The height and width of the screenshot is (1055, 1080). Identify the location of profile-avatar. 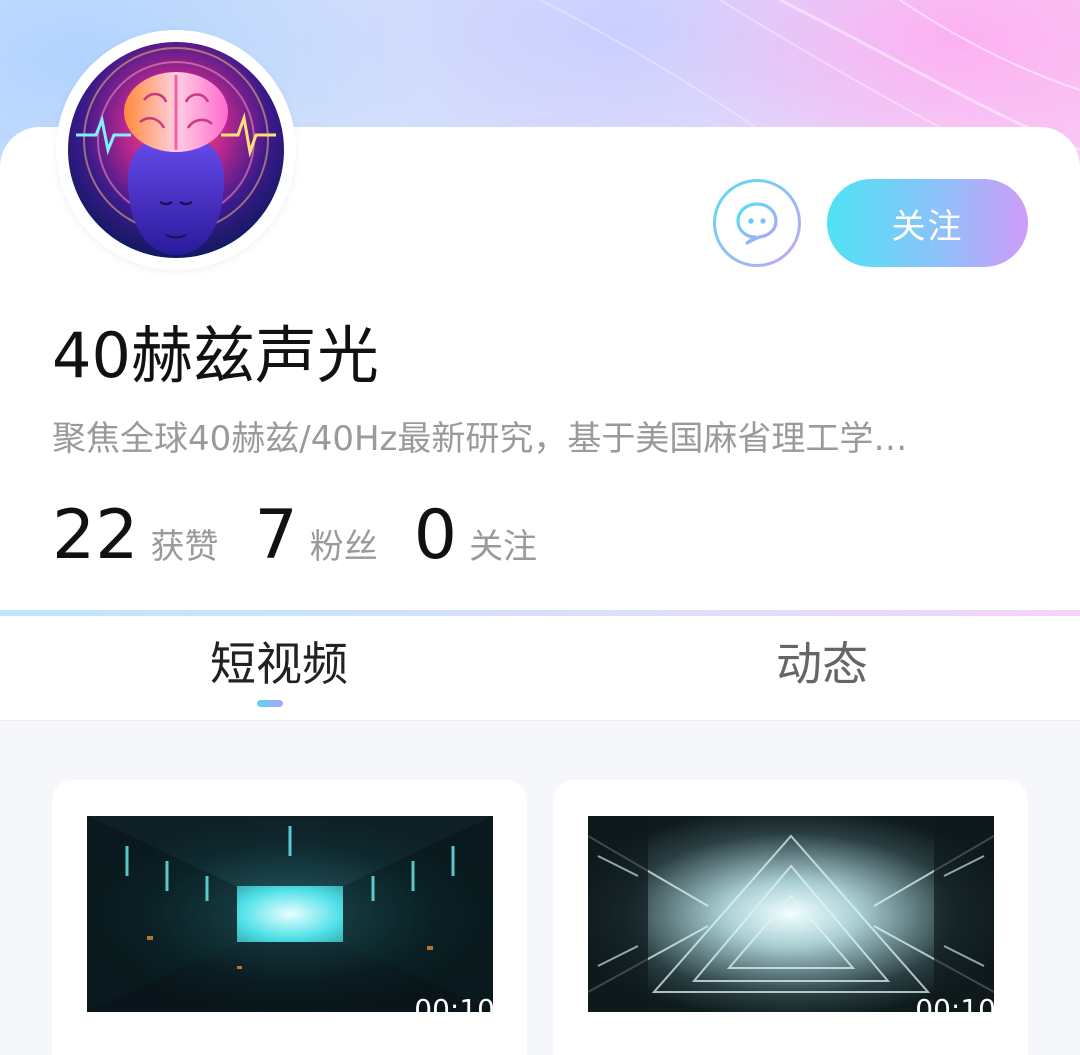
(176, 150).